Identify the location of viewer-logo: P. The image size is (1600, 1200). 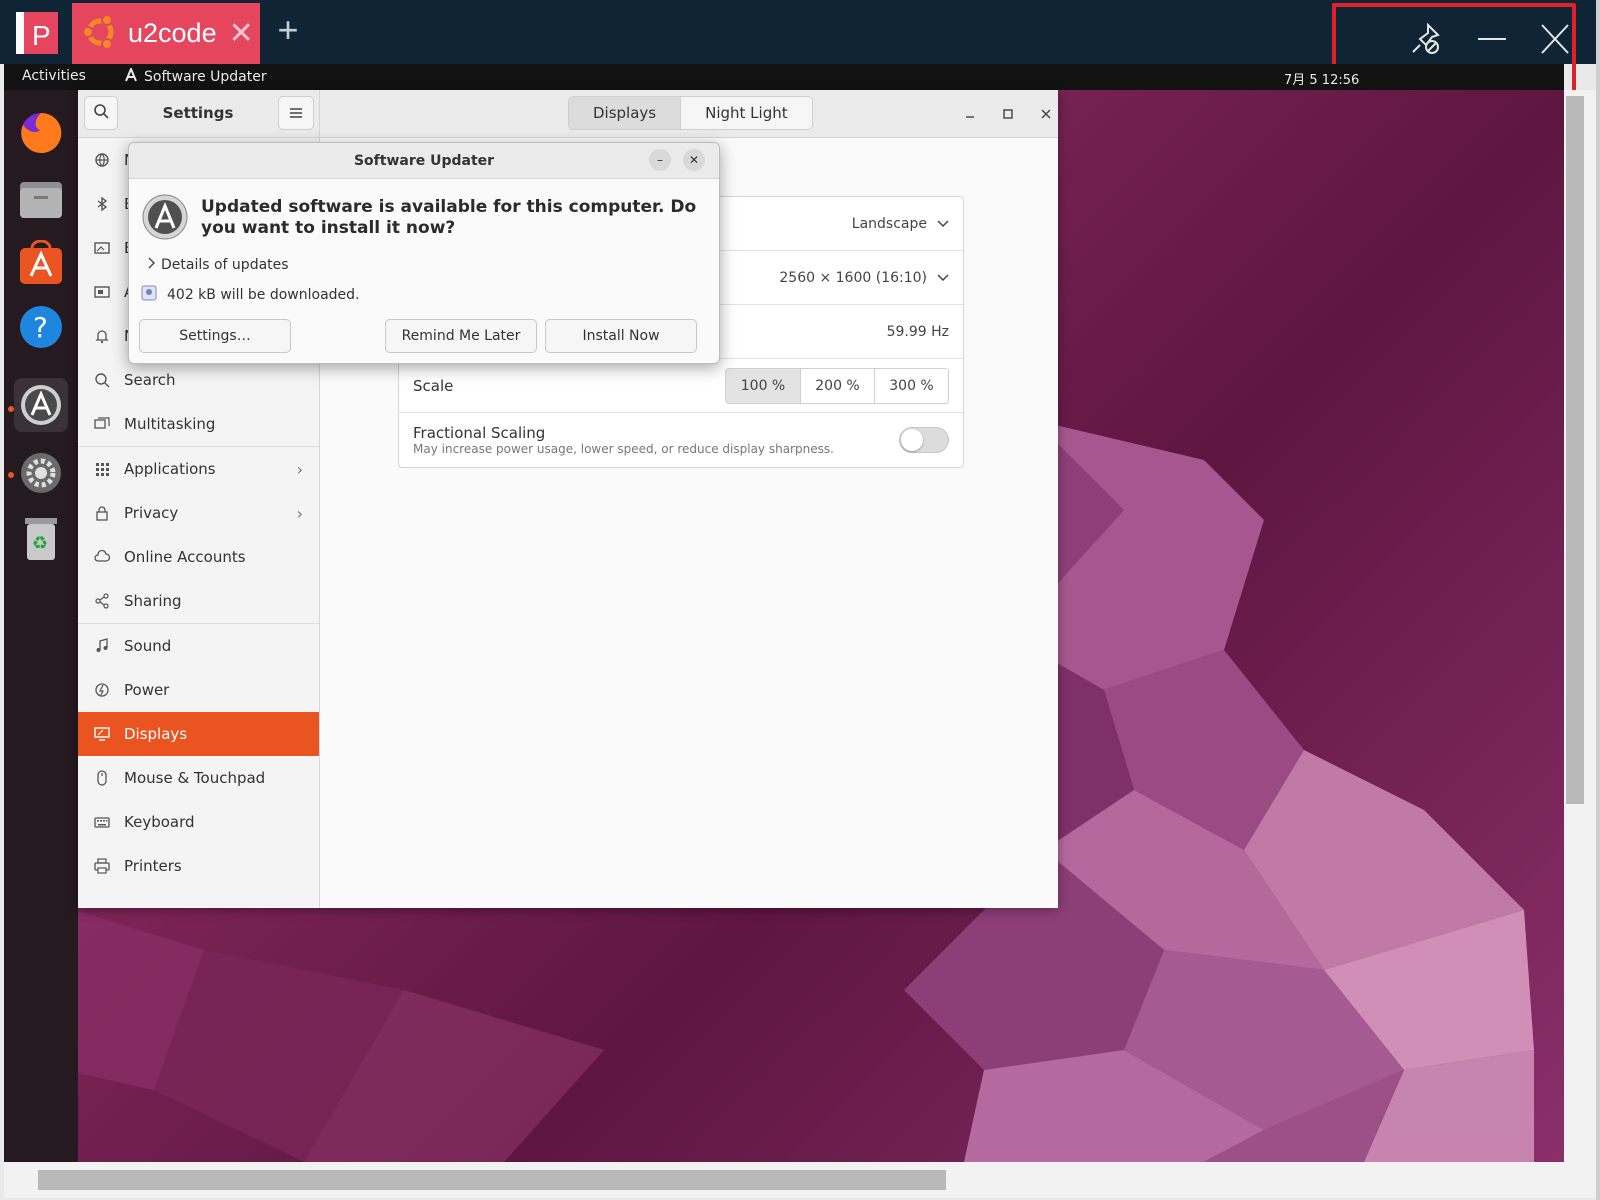
(37, 33).